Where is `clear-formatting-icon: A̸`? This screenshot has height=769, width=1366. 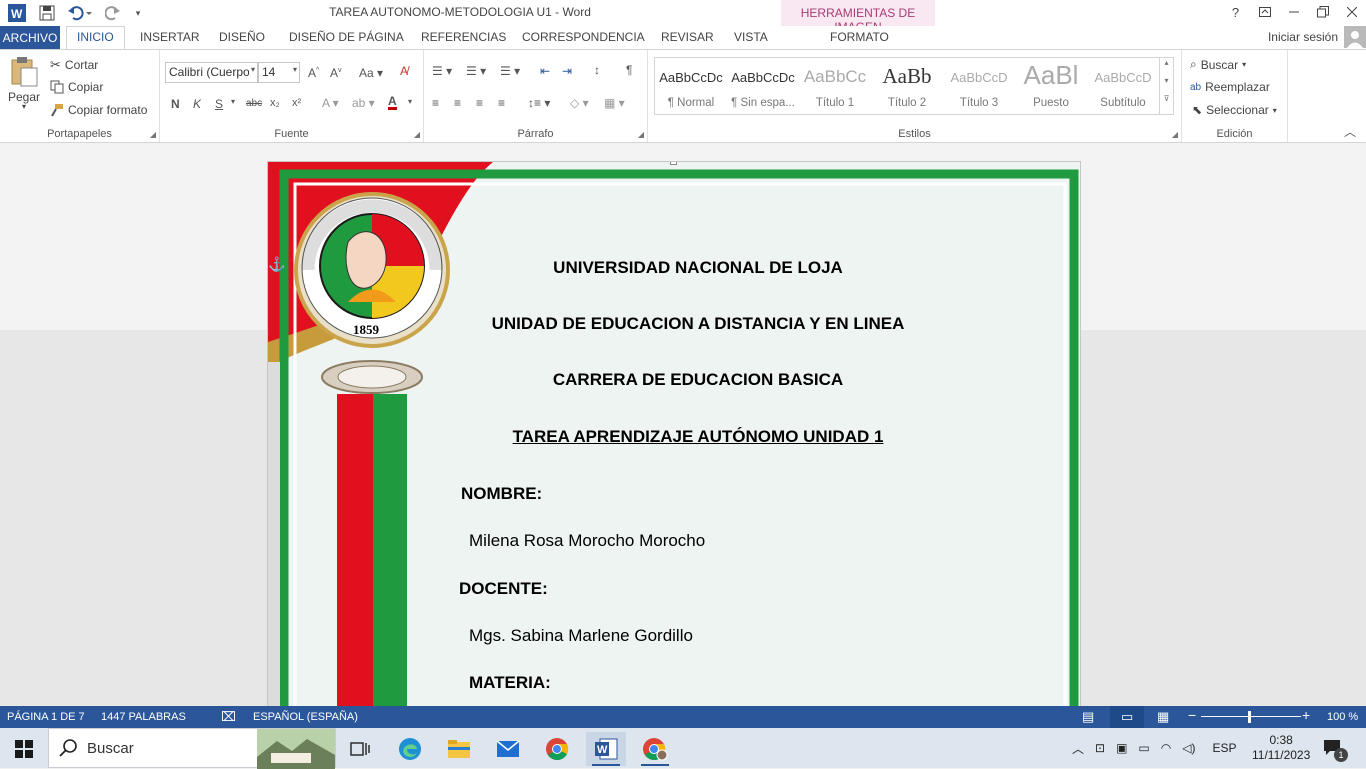
clear-formatting-icon: A̸ is located at coordinates (404, 71).